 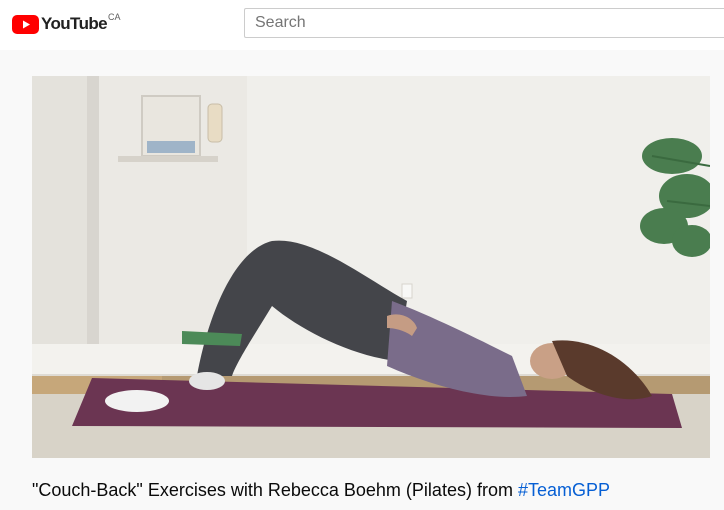 I want to click on country-code: CA, so click(x=114, y=17).